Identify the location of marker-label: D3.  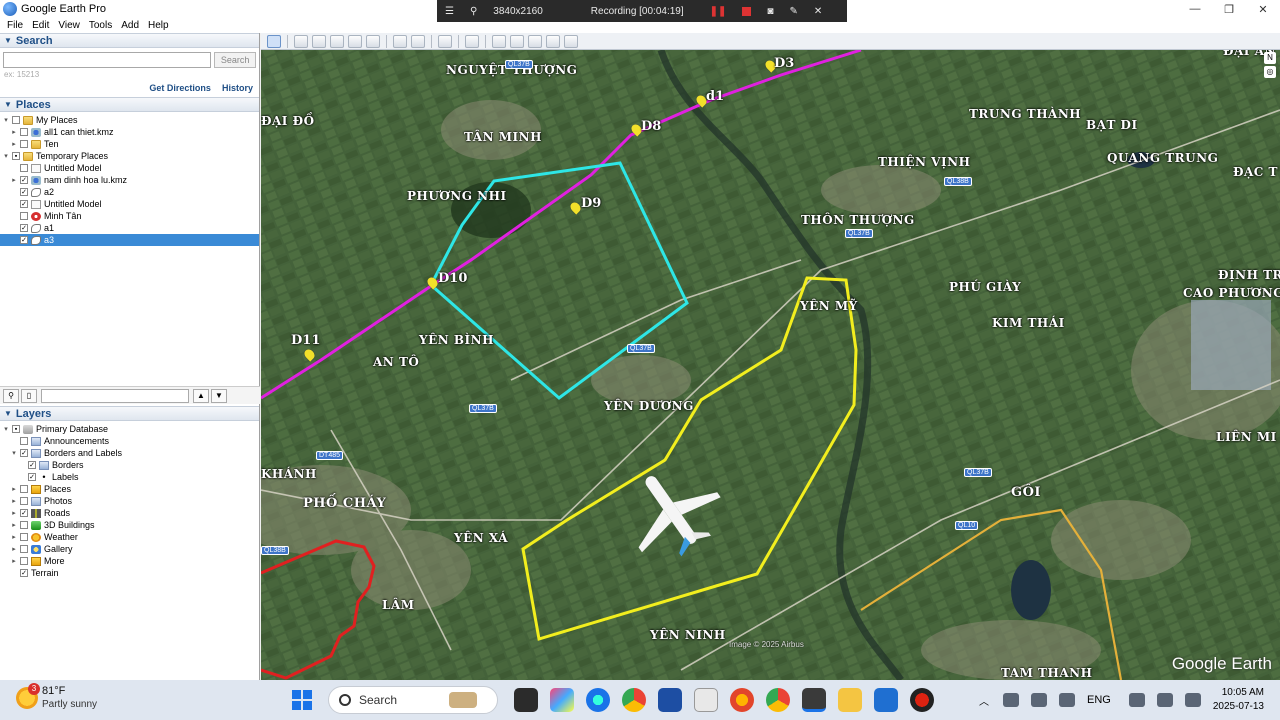
(784, 63).